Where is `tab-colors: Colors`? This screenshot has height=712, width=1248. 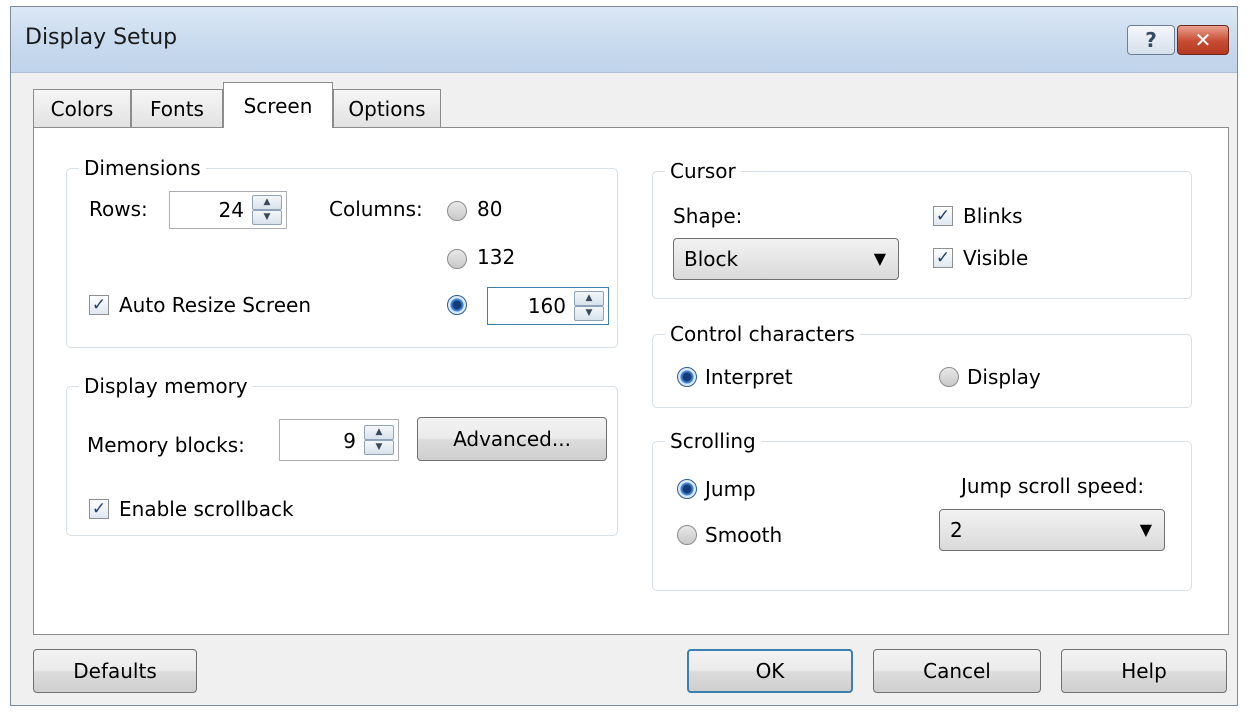
tab-colors: Colors is located at coordinates (82, 108).